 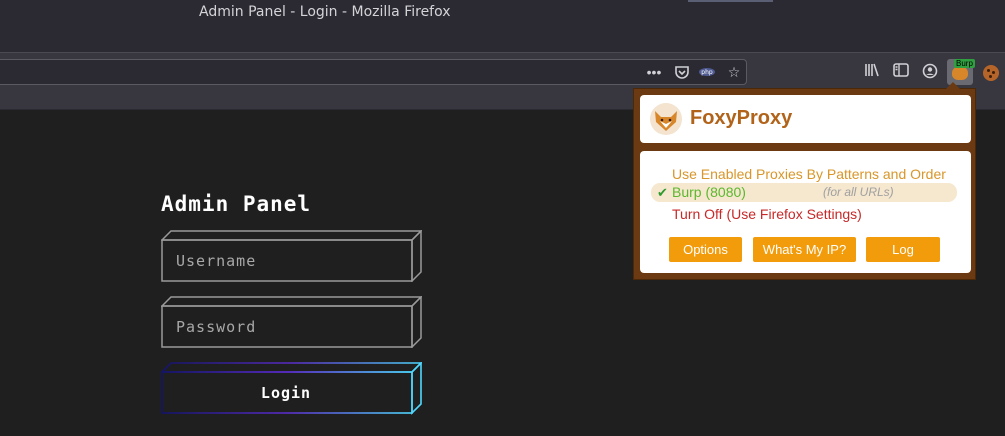 I want to click on page-title: Admin Panel, so click(x=236, y=204).